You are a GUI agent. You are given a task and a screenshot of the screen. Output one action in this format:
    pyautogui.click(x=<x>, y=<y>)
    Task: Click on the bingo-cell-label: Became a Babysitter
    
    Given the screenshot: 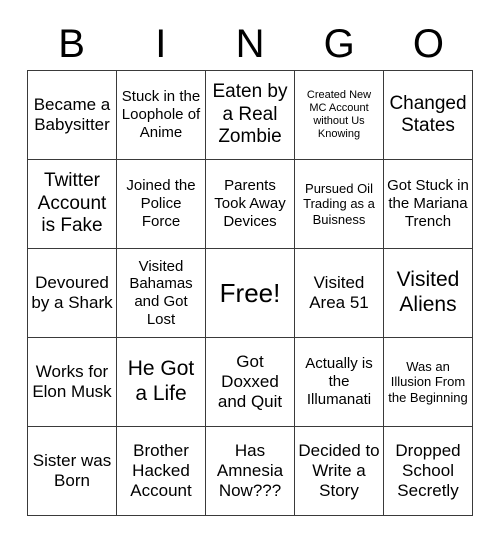 What is the action you would take?
    pyautogui.click(x=72, y=114)
    